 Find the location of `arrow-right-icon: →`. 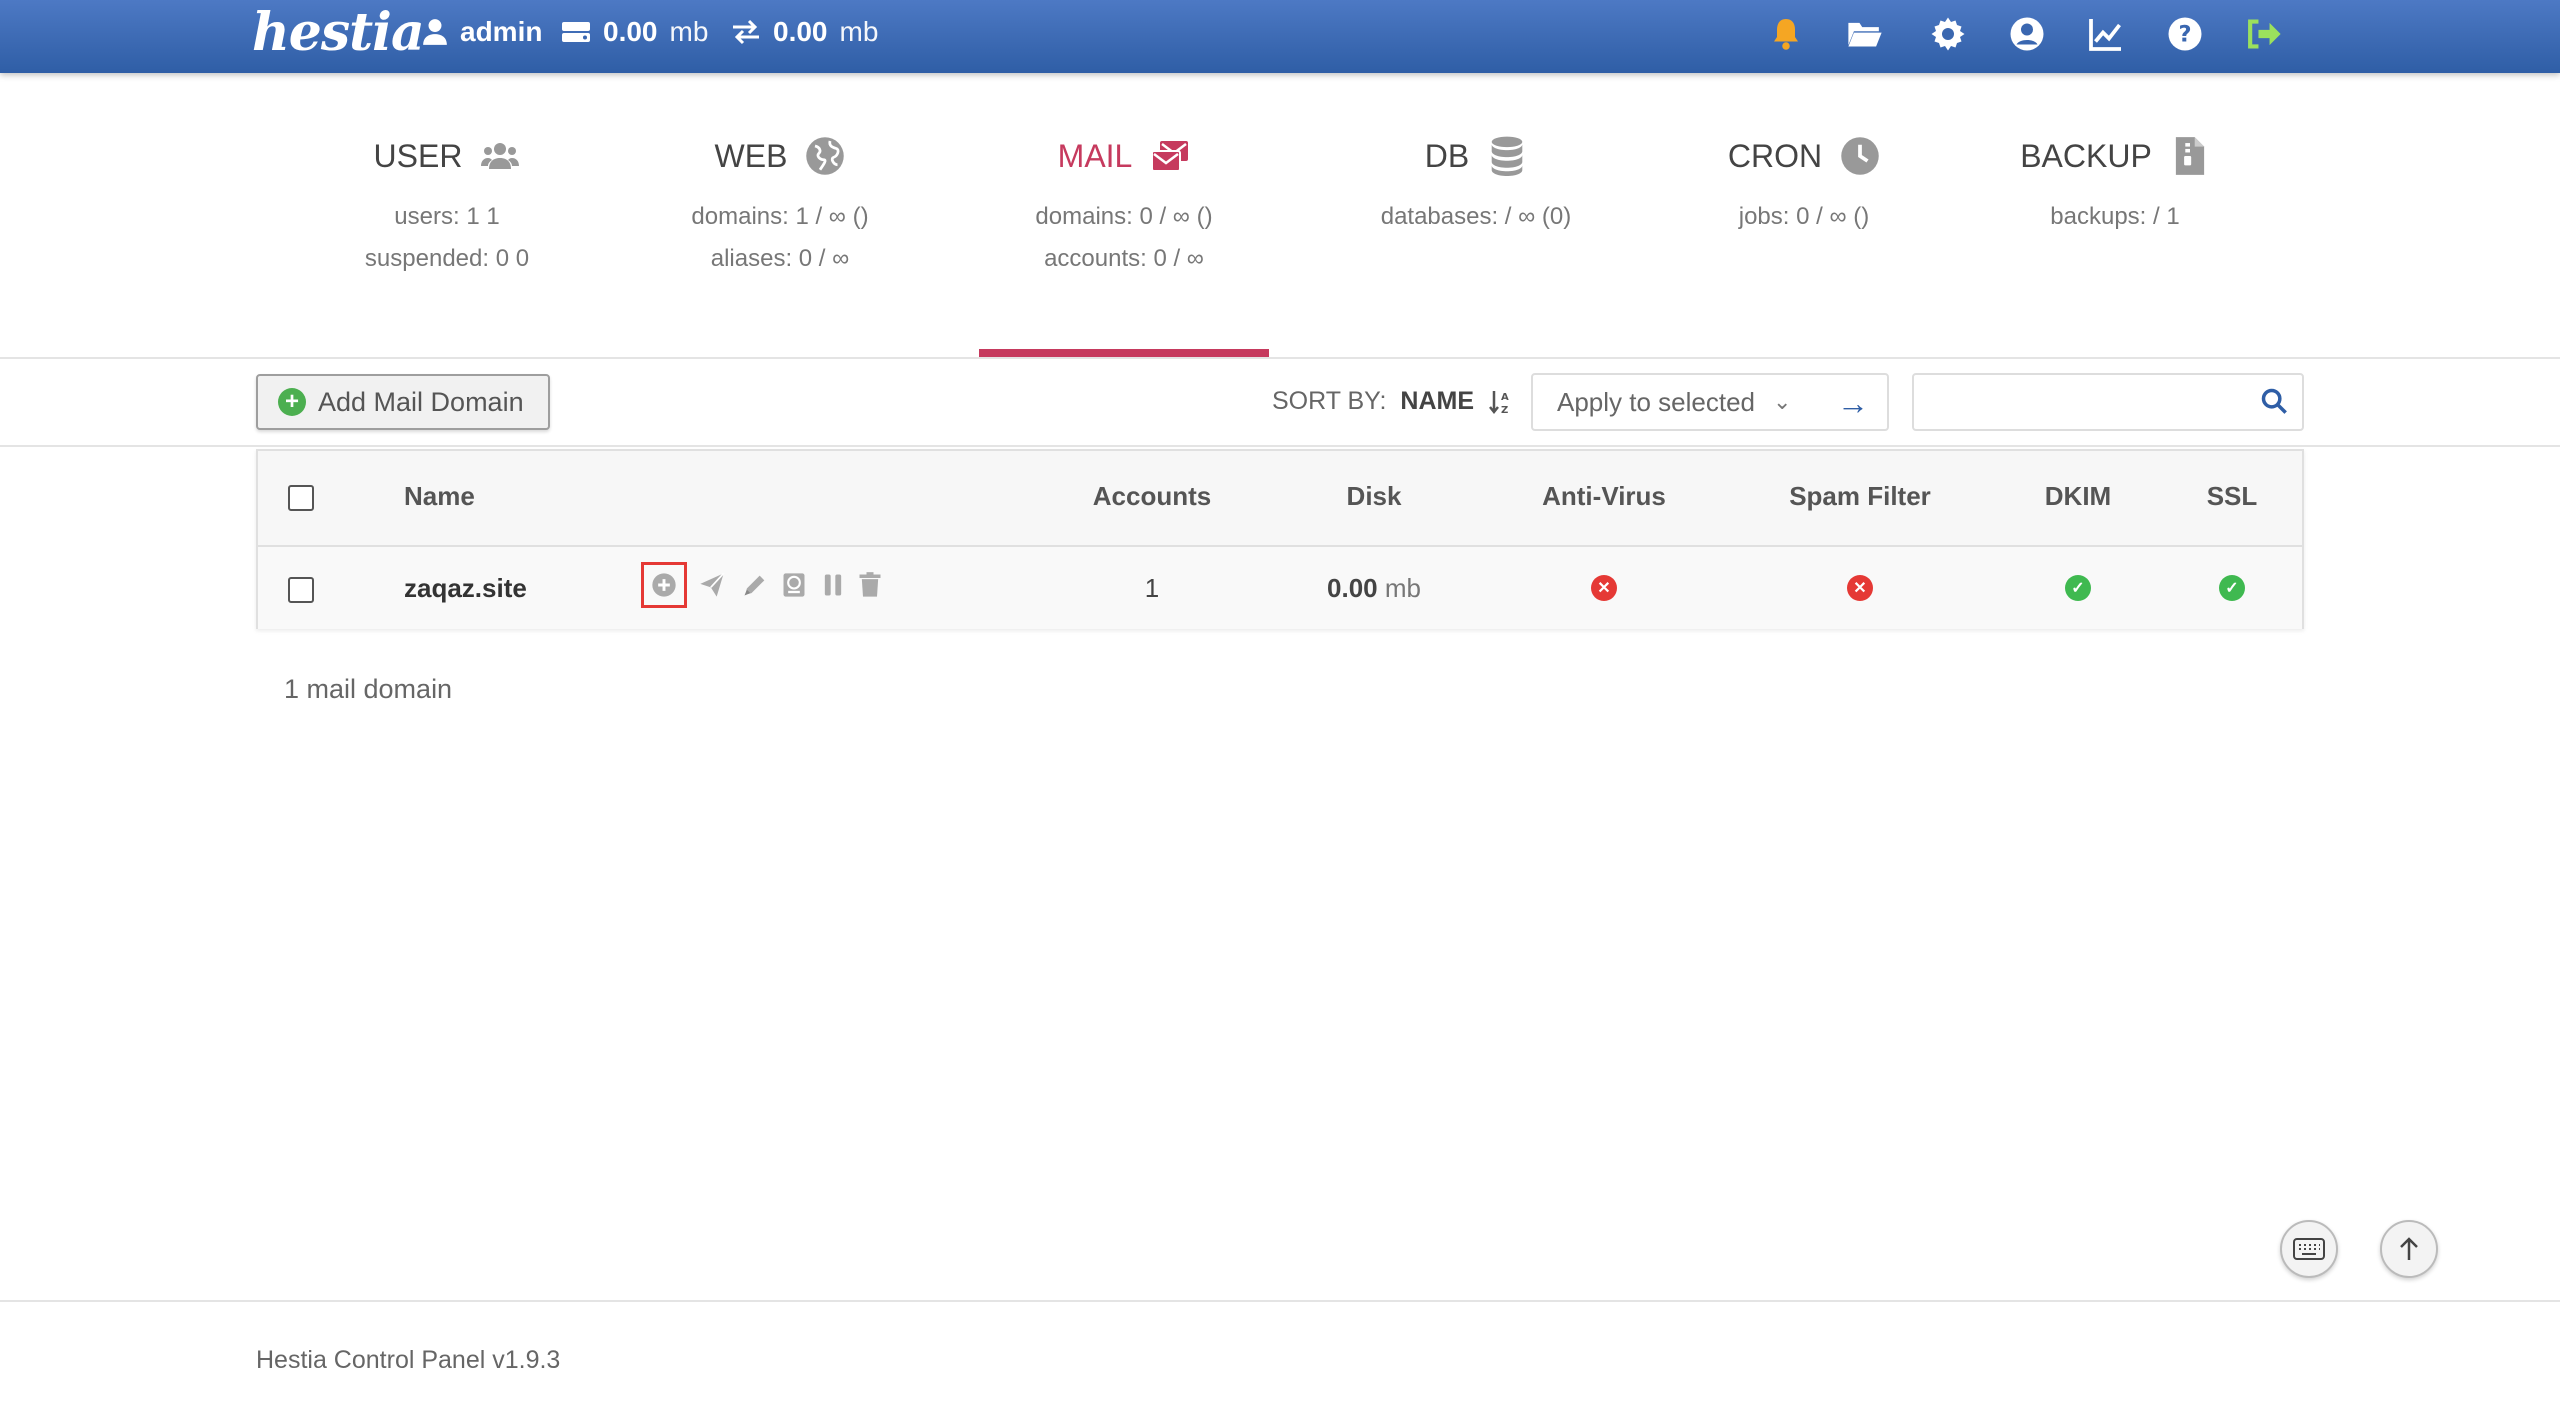

arrow-right-icon: → is located at coordinates (1853, 403).